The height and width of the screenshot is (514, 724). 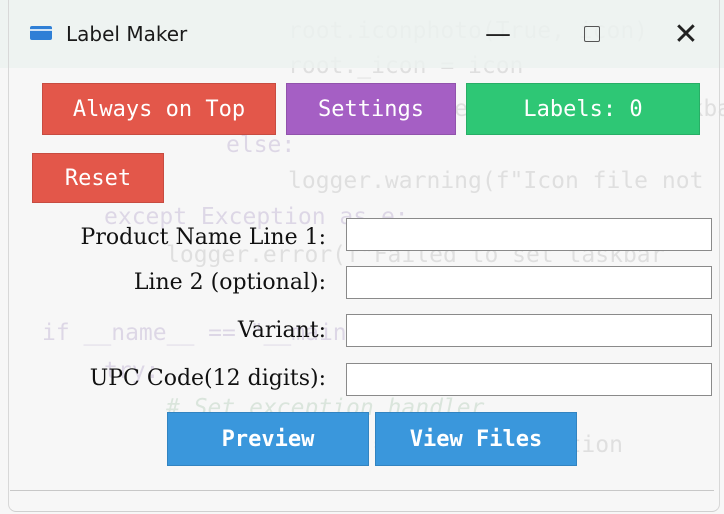 What do you see at coordinates (229, 282) in the screenshot?
I see `line2-label: Line 2 (optional):` at bounding box center [229, 282].